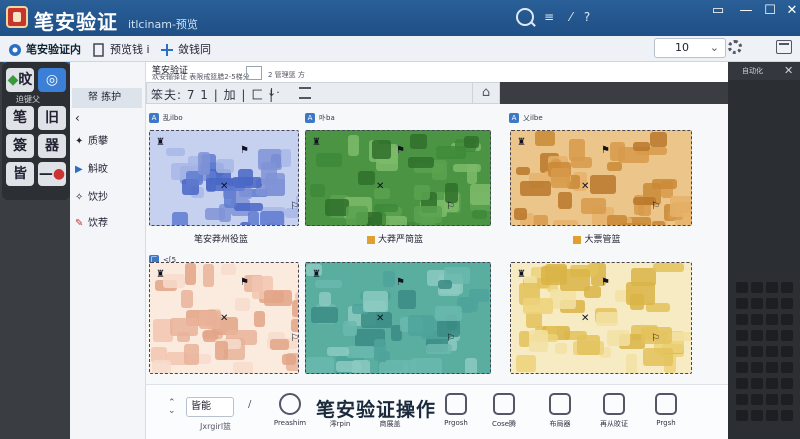  I want to click on palette-button-app: ◆旼, so click(20, 80).